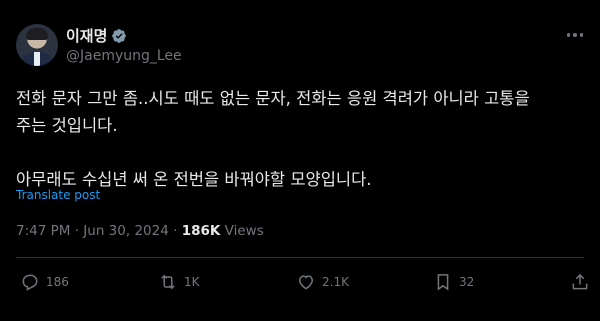  I want to click on reply-icon, so click(30, 282).